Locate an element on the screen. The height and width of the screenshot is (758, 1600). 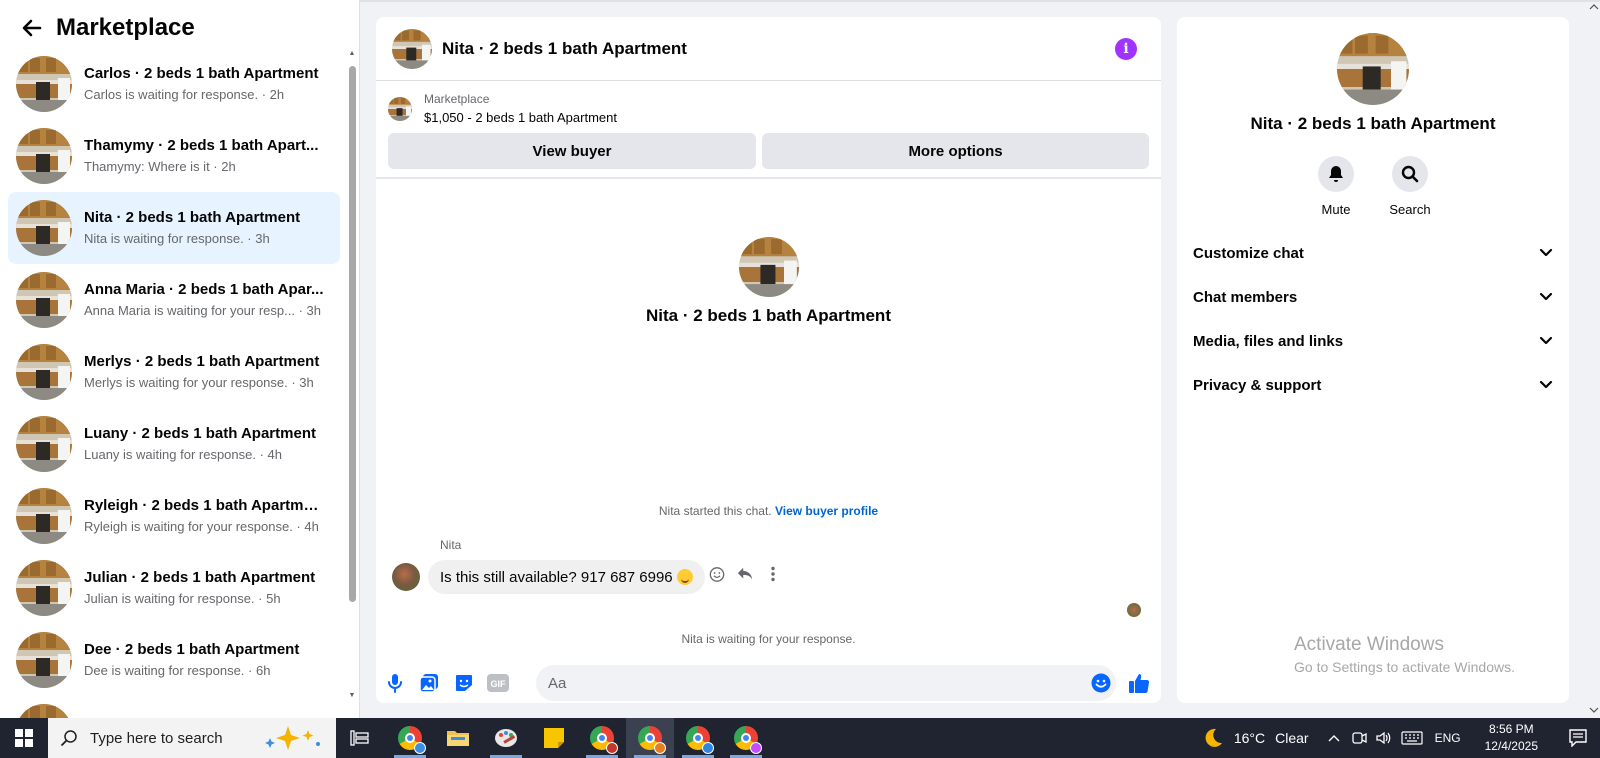
message-input is located at coordinates (826, 683).